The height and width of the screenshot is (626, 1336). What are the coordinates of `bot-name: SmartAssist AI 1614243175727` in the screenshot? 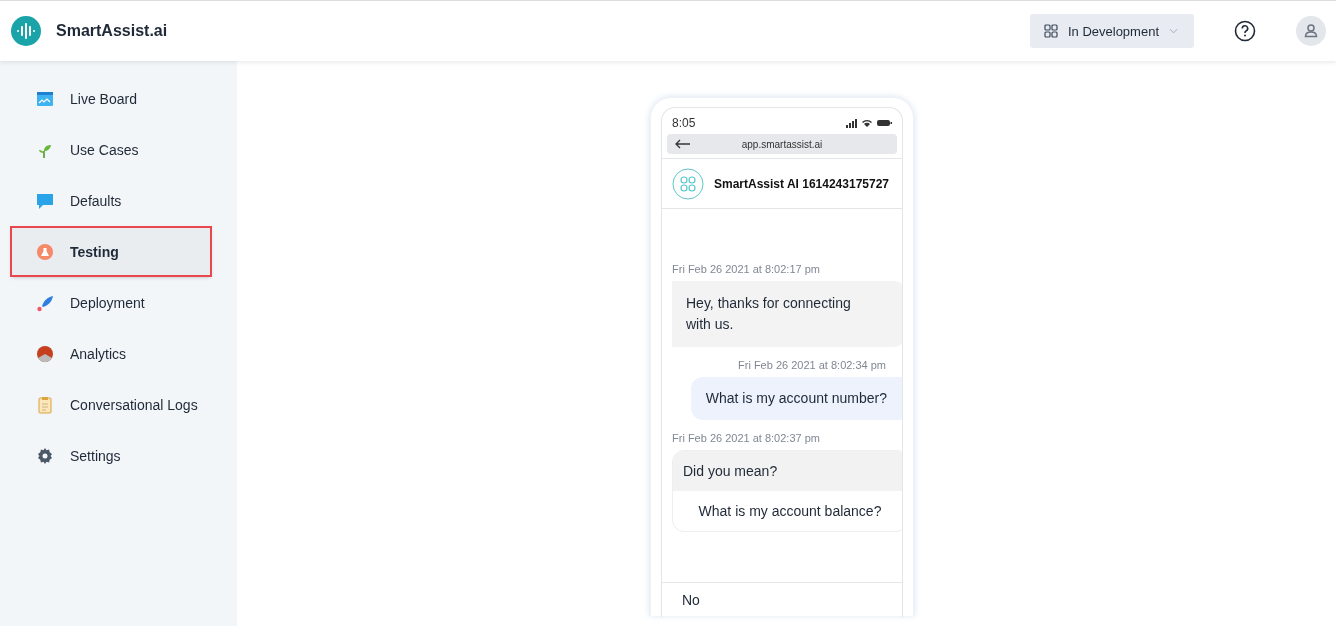 It's located at (801, 183).